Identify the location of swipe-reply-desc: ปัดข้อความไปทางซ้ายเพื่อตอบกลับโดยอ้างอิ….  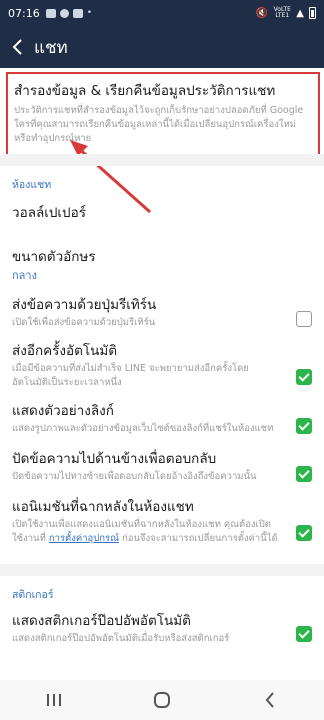
(134, 476).